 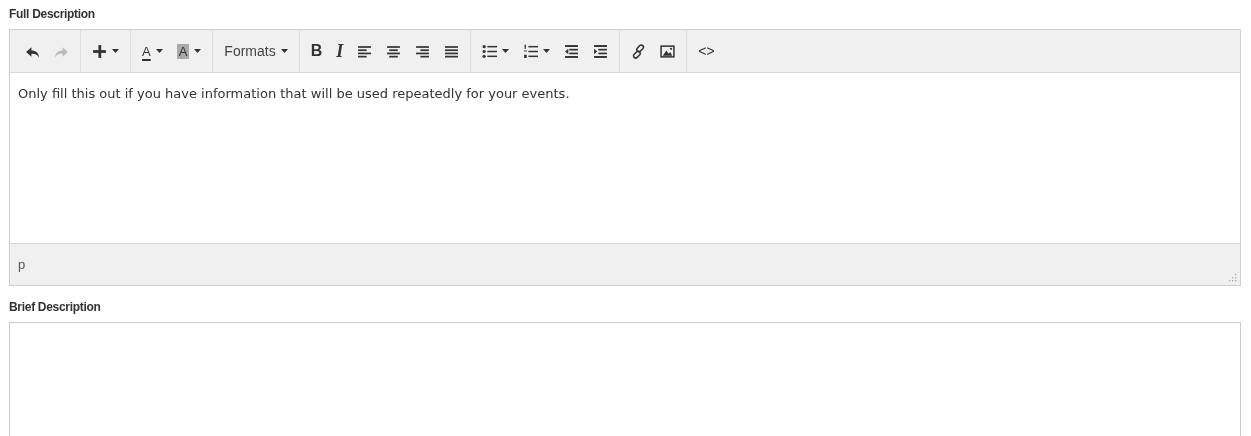 I want to click on align-right-icon, so click(x=423, y=51).